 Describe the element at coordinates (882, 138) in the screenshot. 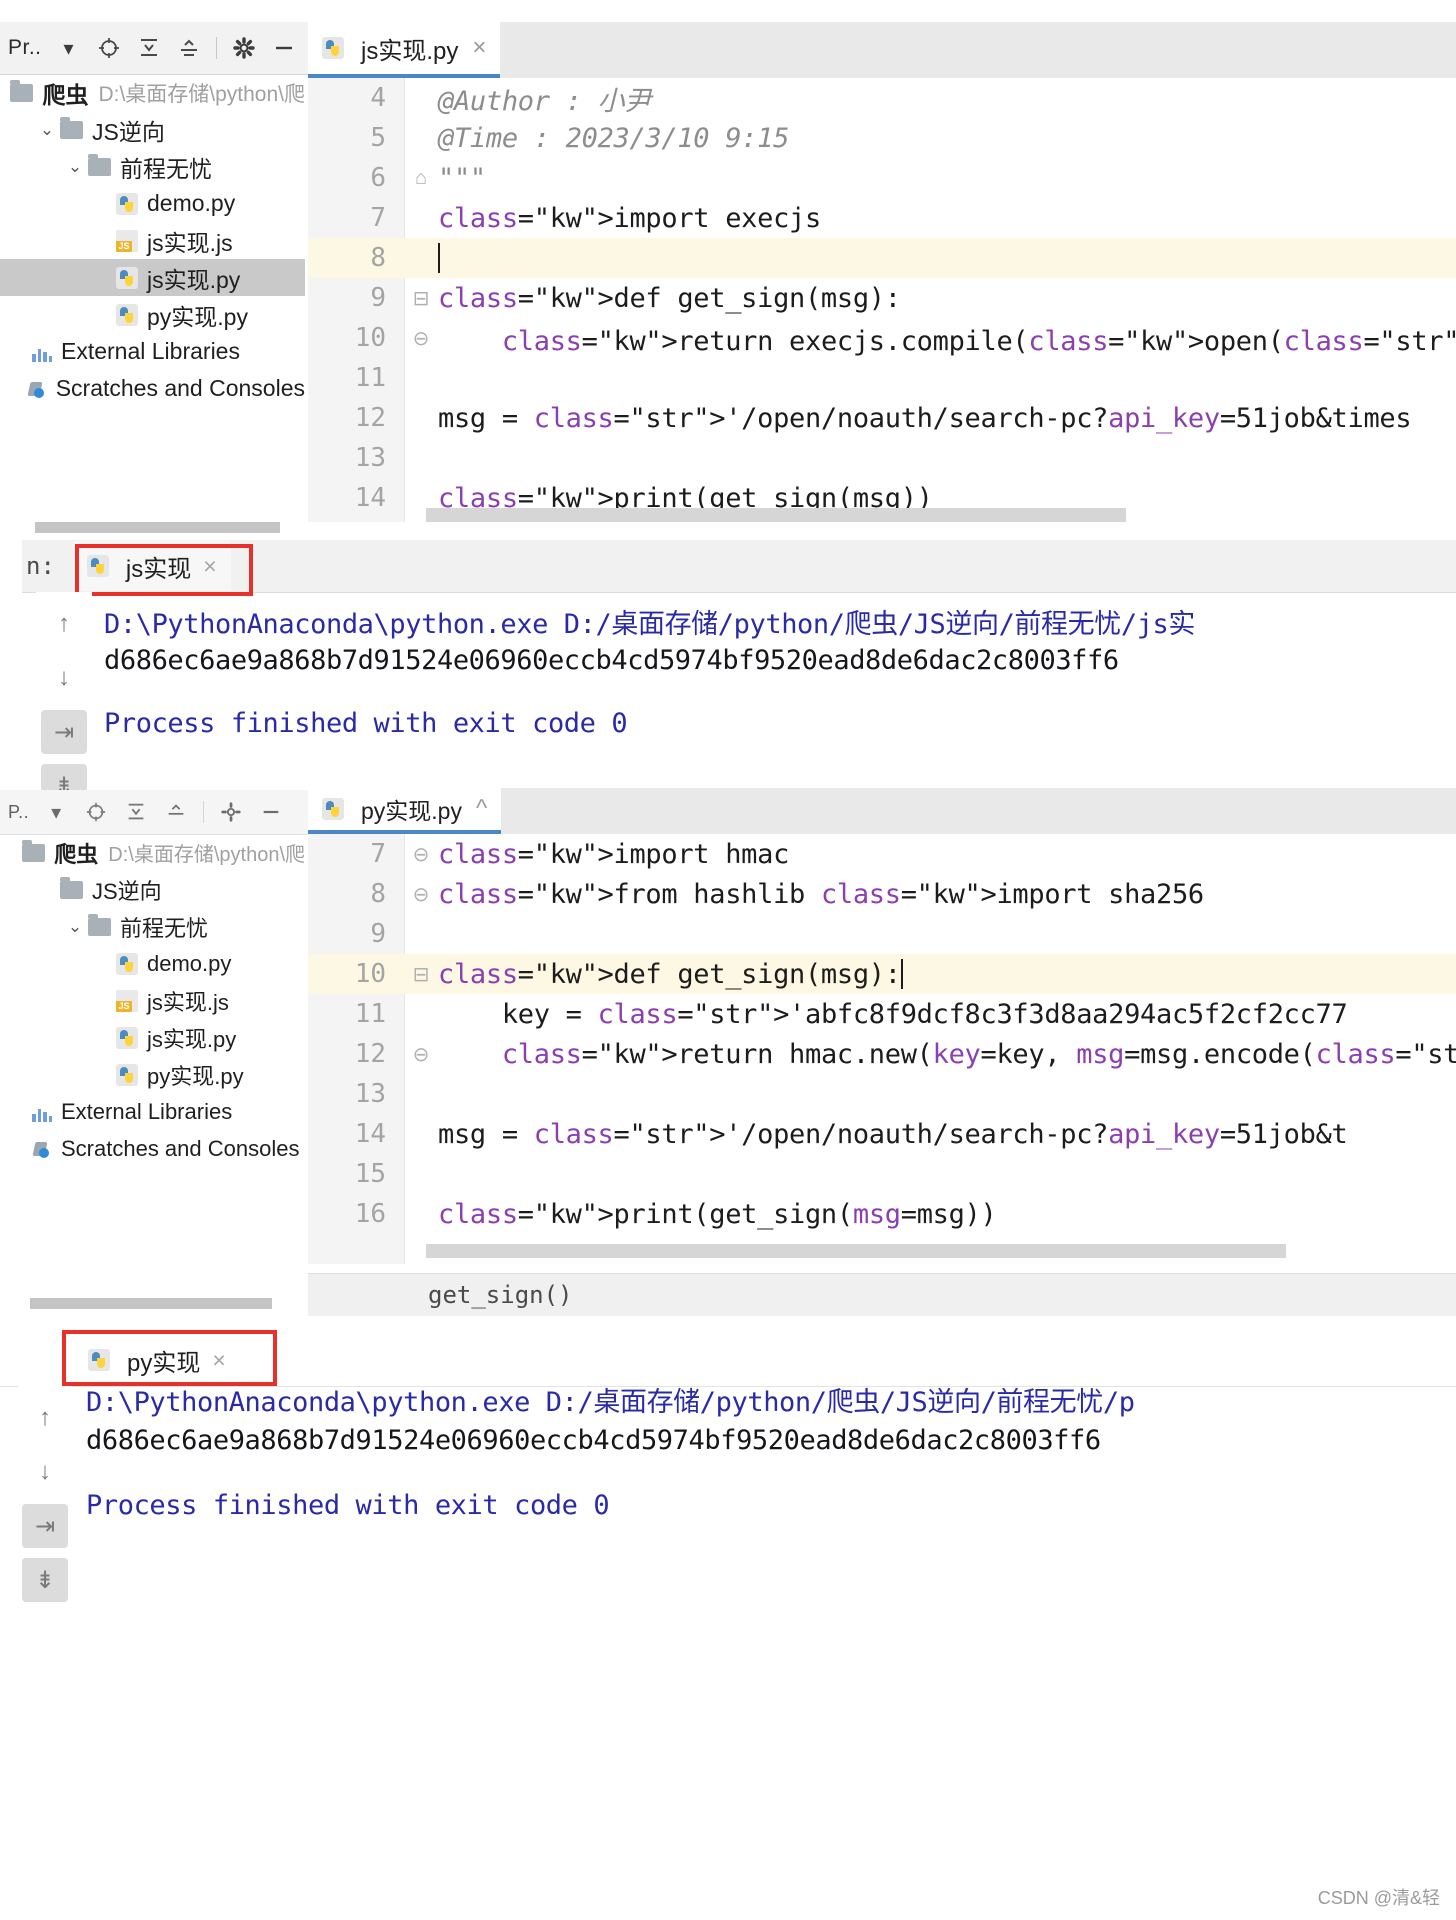

I see `code-line: 5 @Time : 2023/3/10 9:15` at that location.